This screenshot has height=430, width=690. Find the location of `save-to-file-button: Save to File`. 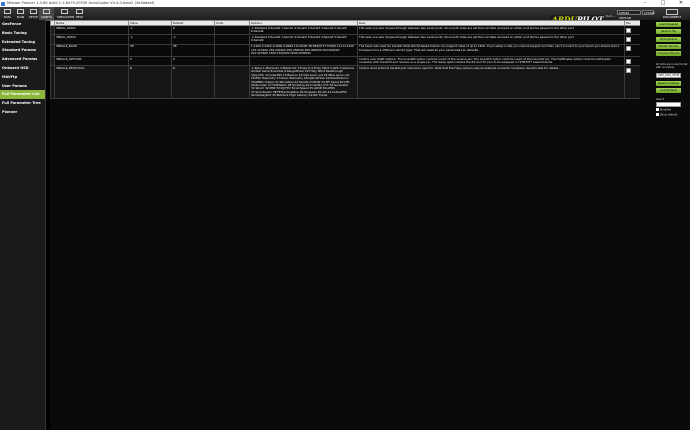

save-to-file-button: Save to File is located at coordinates (668, 31).